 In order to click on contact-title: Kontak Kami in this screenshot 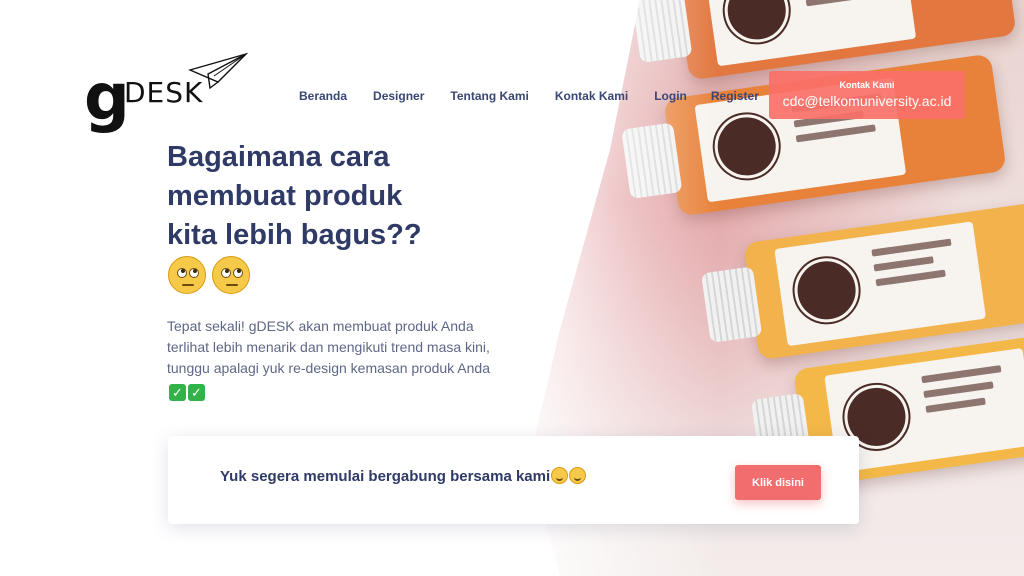, I will do `click(867, 85)`.